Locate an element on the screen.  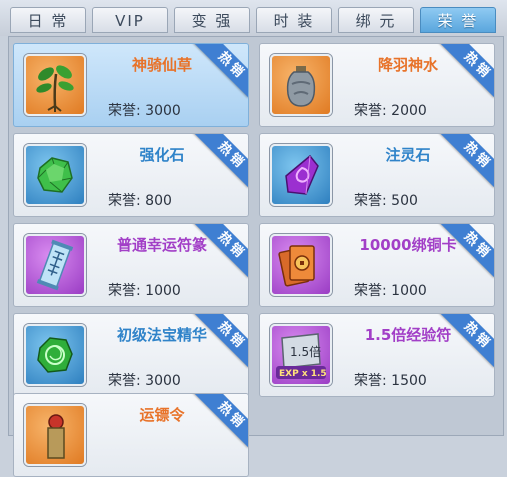
copper-cards-icon is located at coordinates (301, 265).